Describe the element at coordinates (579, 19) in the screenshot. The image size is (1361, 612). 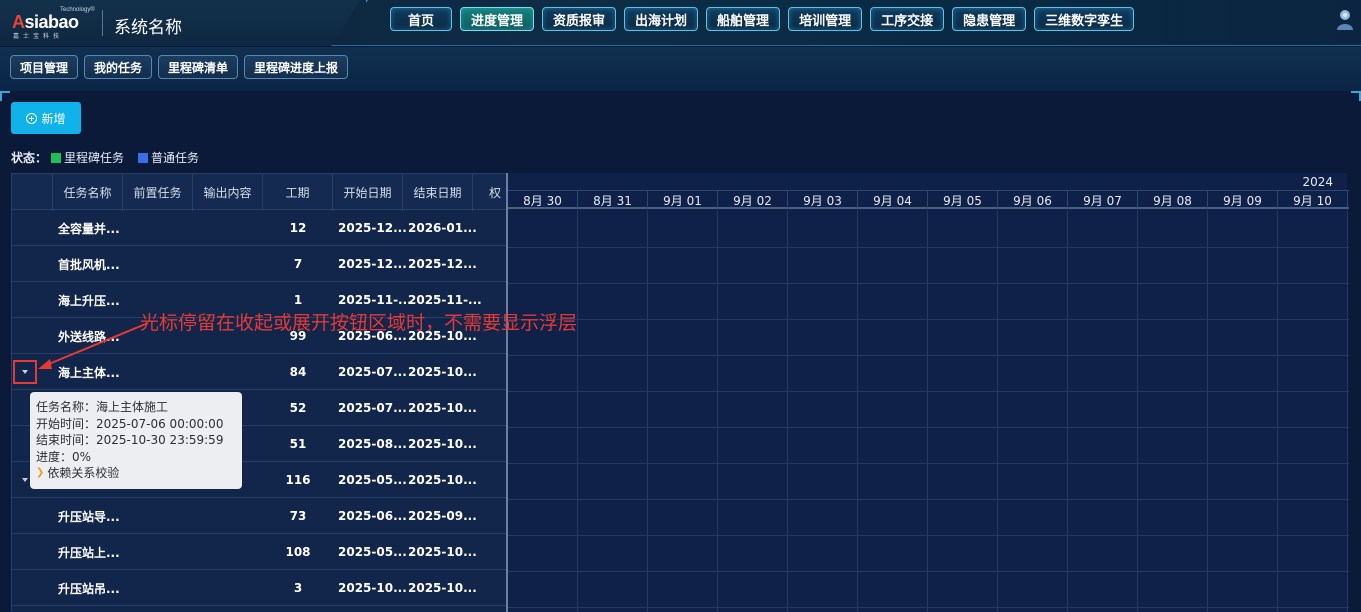
I see `nav-tab-2: 资质报审` at that location.